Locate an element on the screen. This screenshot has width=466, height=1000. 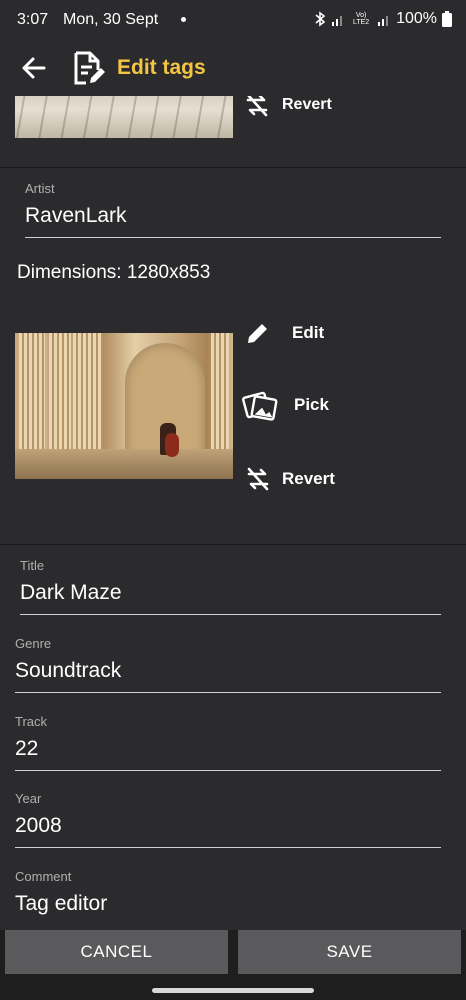
revert-cover-label: Revert is located at coordinates (308, 478).